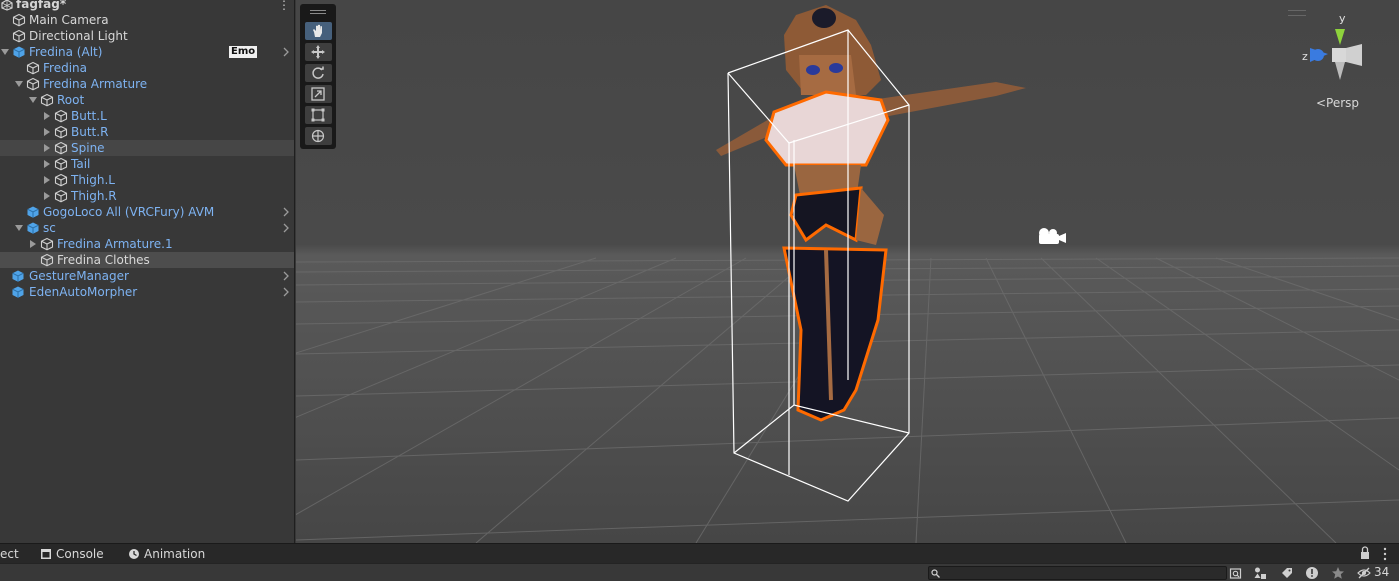  Describe the element at coordinates (1354, 55) in the screenshot. I see `gizmo-x-neg-cone` at that location.